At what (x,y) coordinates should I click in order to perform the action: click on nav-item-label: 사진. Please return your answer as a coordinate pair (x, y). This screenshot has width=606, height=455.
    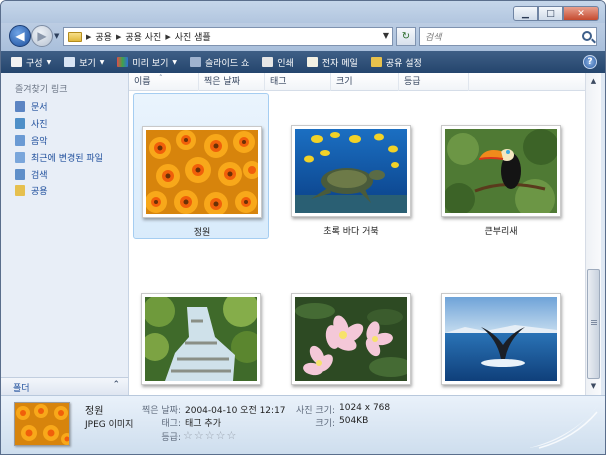
    Looking at the image, I should click on (39, 125).